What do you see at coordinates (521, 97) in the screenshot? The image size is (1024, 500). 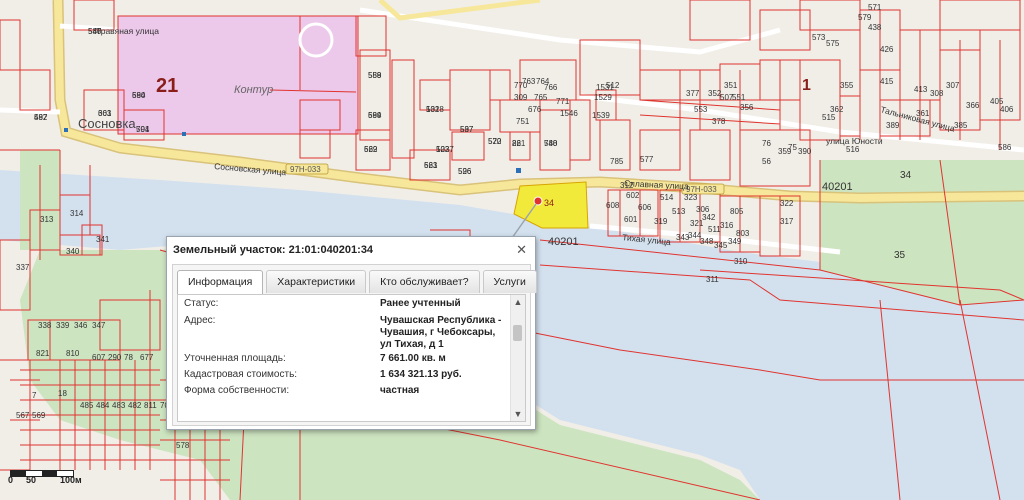 I see `parcel-number: 309` at bounding box center [521, 97].